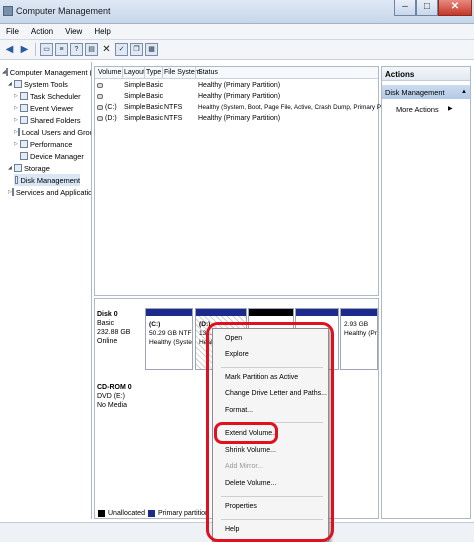 The width and height of the screenshot is (474, 542). Describe the element at coordinates (56, 132) in the screenshot. I see `tree-item-label: Local Users and Groups` at that location.